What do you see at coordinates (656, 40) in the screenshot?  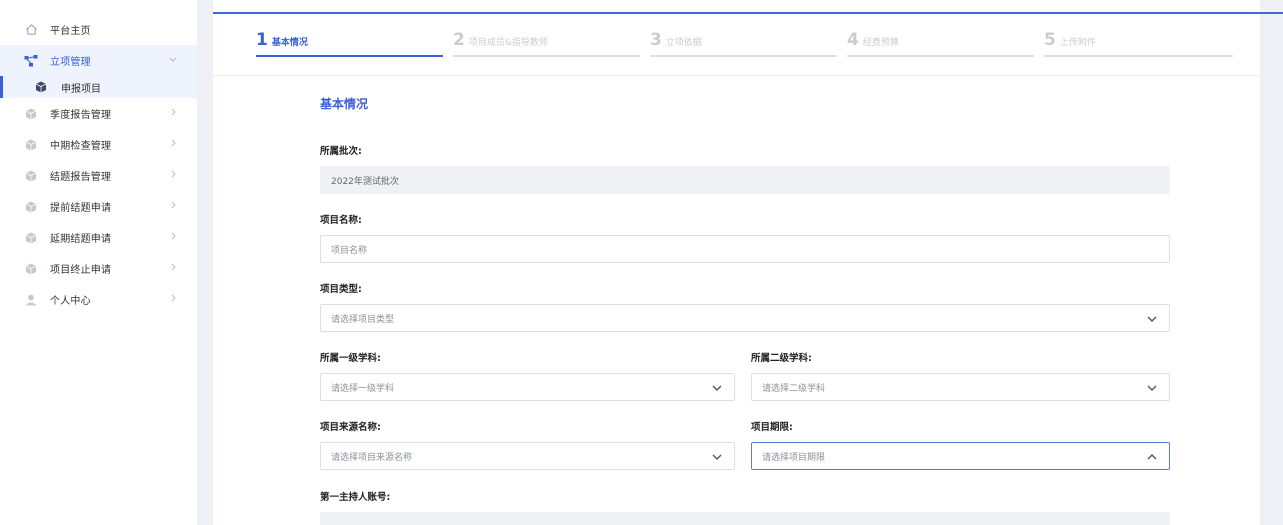 I see `step-number: 3` at bounding box center [656, 40].